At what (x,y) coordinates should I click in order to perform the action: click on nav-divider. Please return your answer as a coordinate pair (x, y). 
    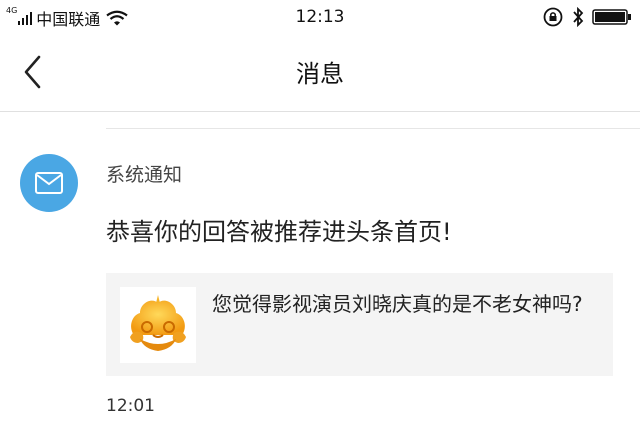
    Looking at the image, I should click on (320, 111).